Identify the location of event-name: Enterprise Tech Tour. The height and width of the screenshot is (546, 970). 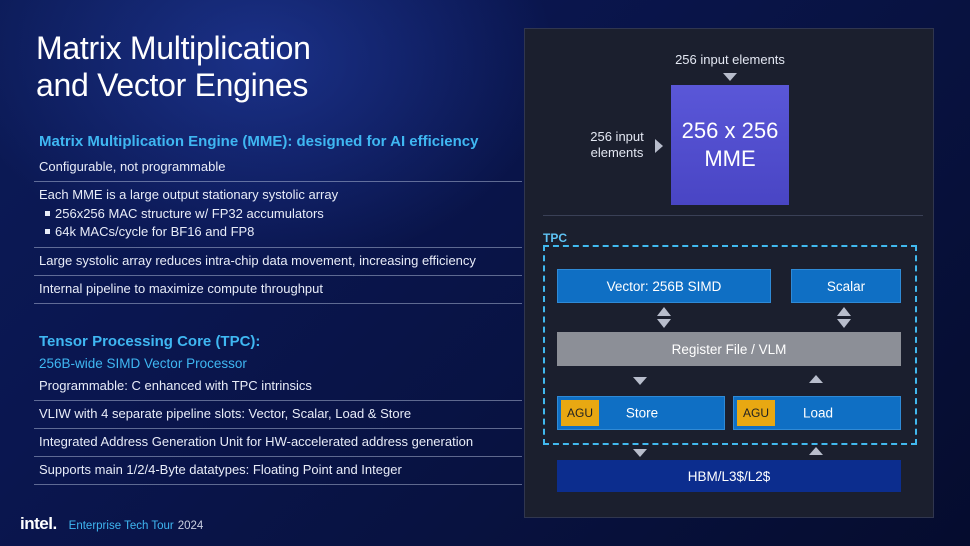
(121, 526).